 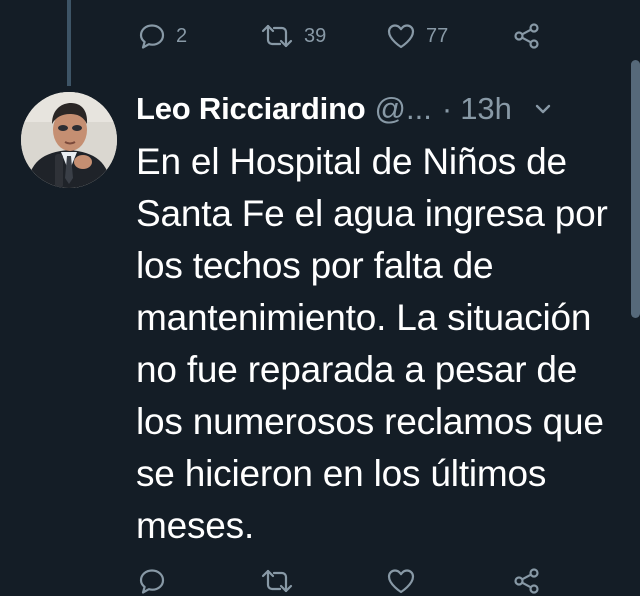 I want to click on chevron-down-icon, so click(x=543, y=109).